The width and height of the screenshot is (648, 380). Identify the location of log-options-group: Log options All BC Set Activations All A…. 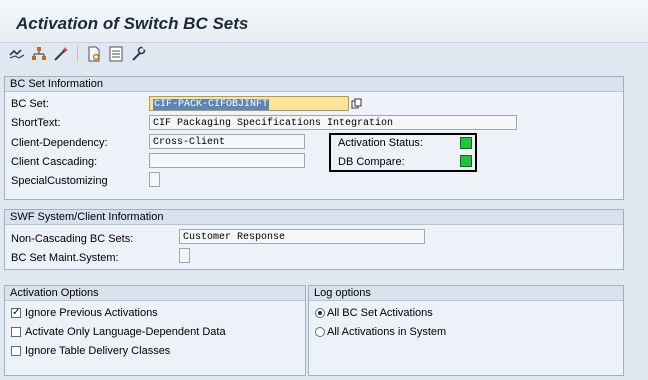
(466, 330).